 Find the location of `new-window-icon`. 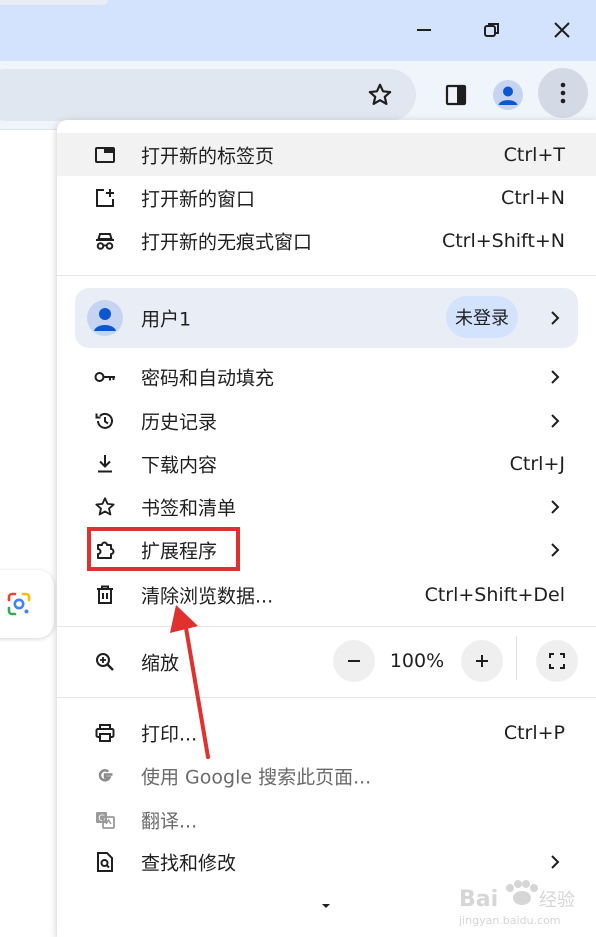

new-window-icon is located at coordinates (105, 198).